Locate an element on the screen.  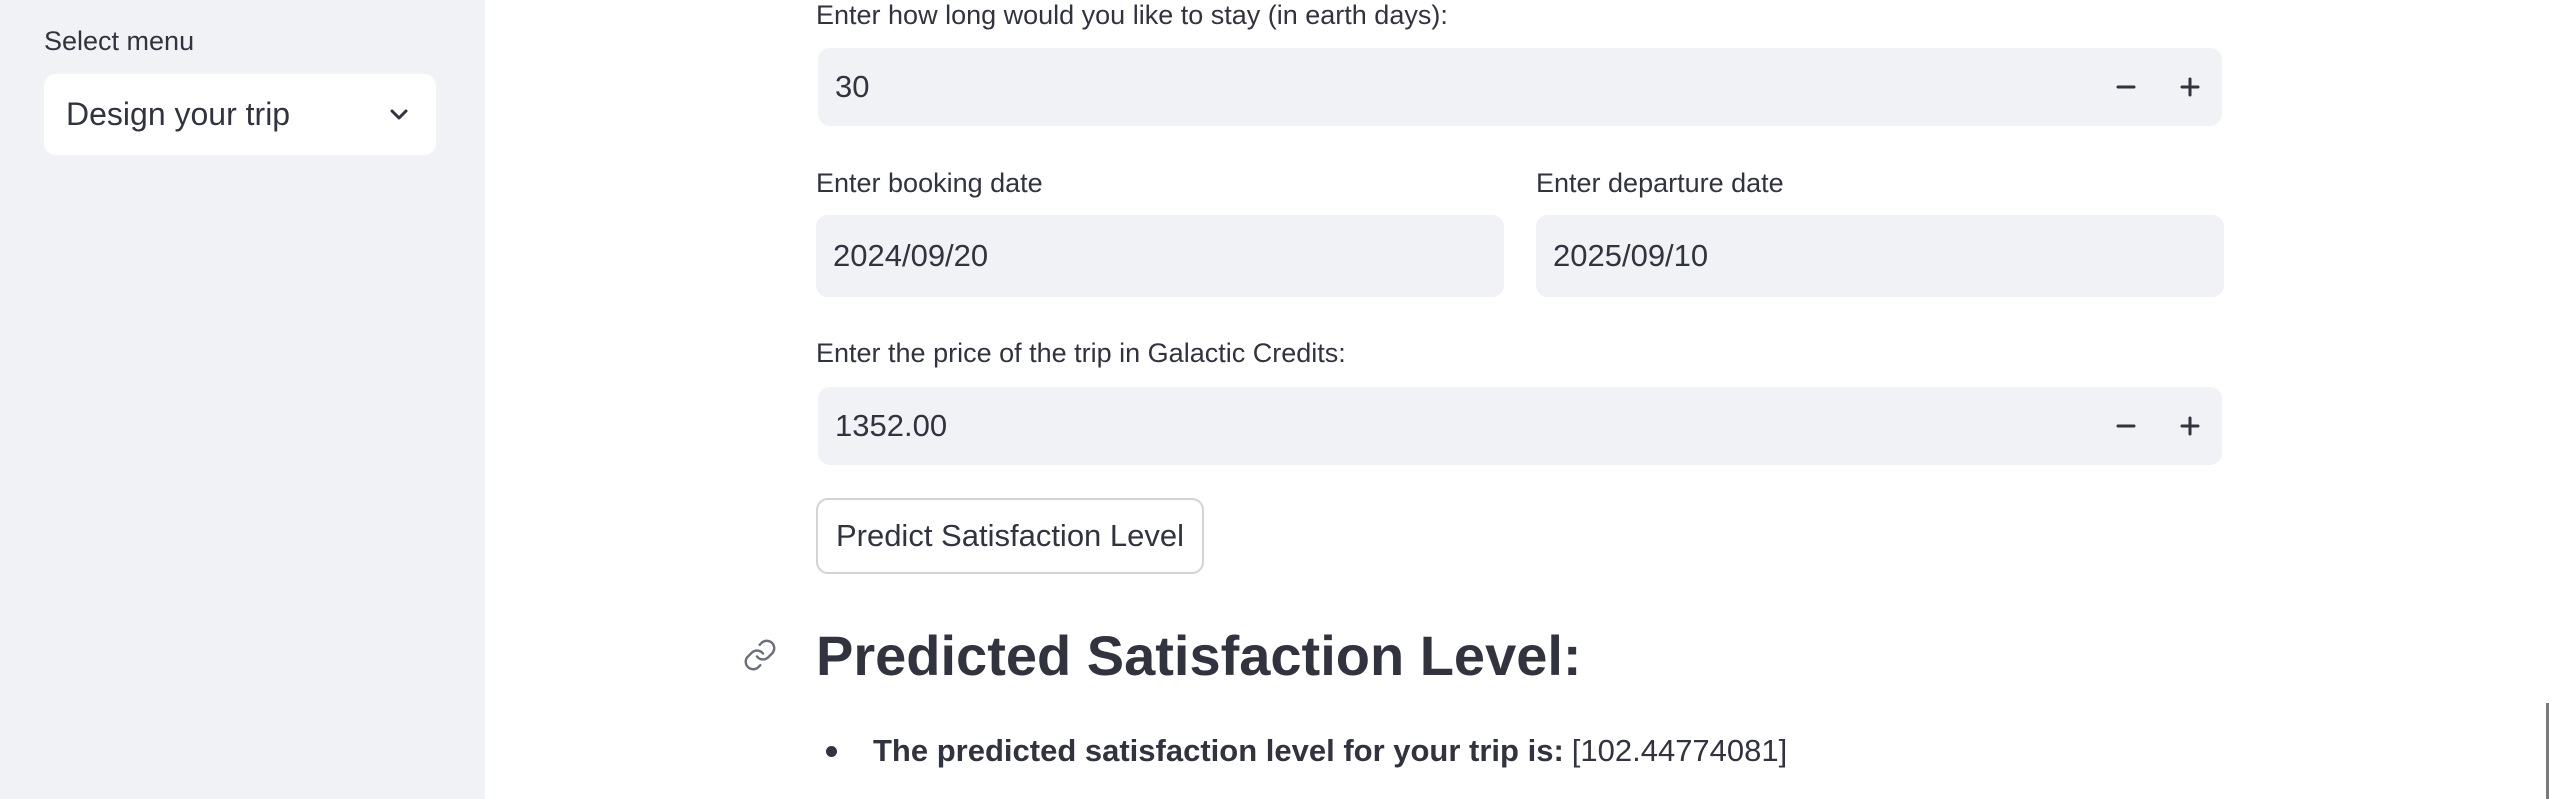
bullet is located at coordinates (831, 751).